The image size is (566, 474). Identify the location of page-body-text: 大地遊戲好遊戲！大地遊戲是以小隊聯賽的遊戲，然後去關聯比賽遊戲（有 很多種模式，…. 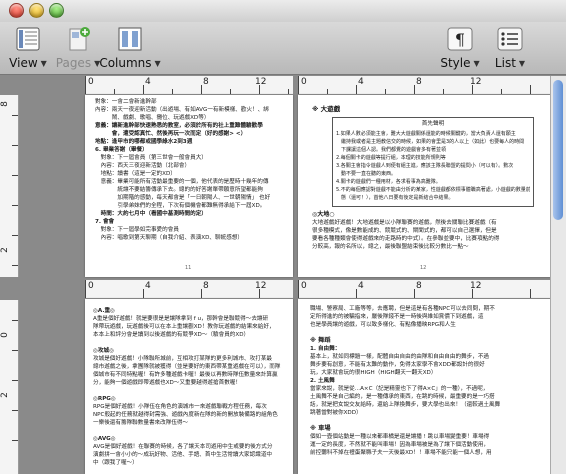
(406, 235).